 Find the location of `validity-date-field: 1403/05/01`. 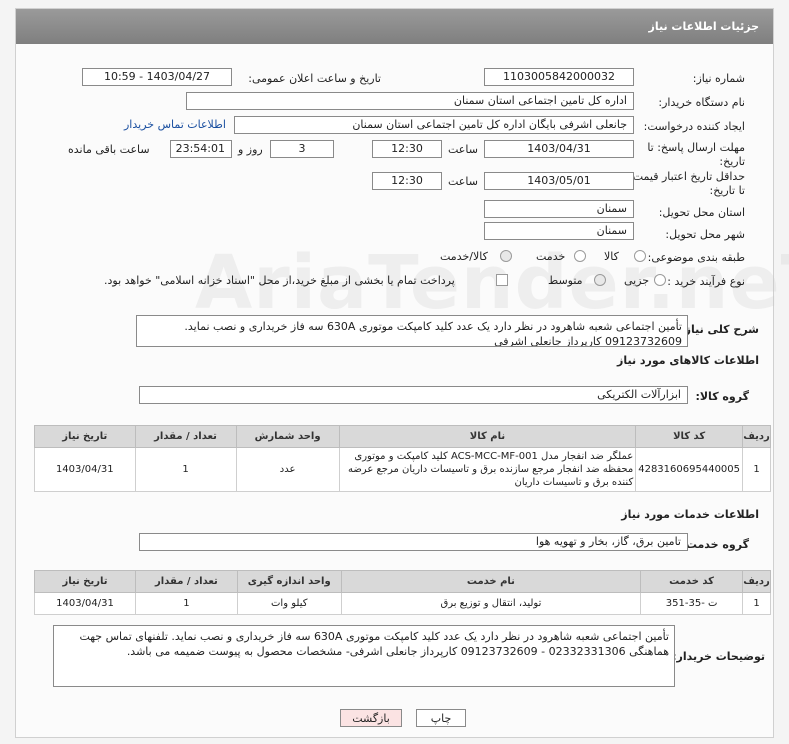

validity-date-field: 1403/05/01 is located at coordinates (559, 181).